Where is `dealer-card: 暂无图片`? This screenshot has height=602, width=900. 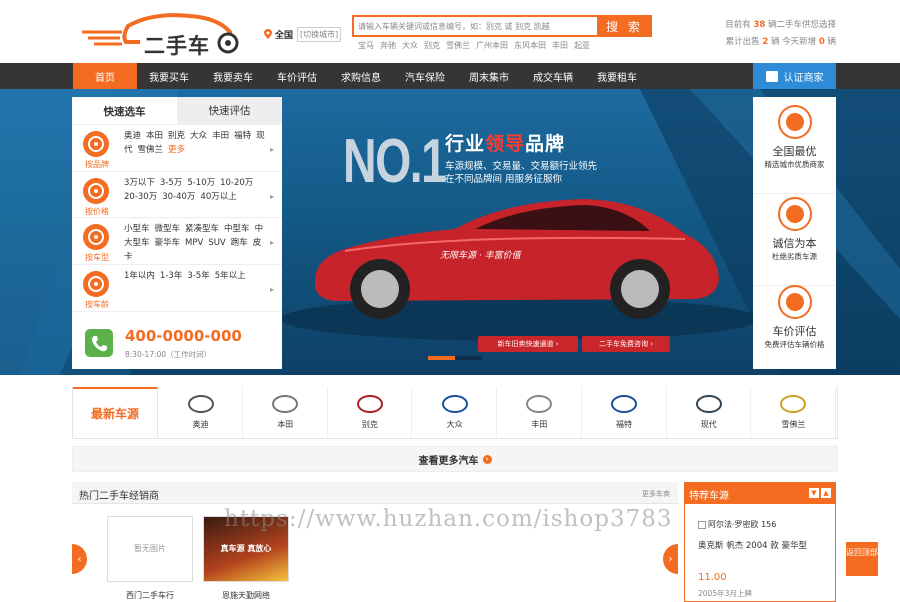 dealer-card: 暂无图片 is located at coordinates (150, 549).